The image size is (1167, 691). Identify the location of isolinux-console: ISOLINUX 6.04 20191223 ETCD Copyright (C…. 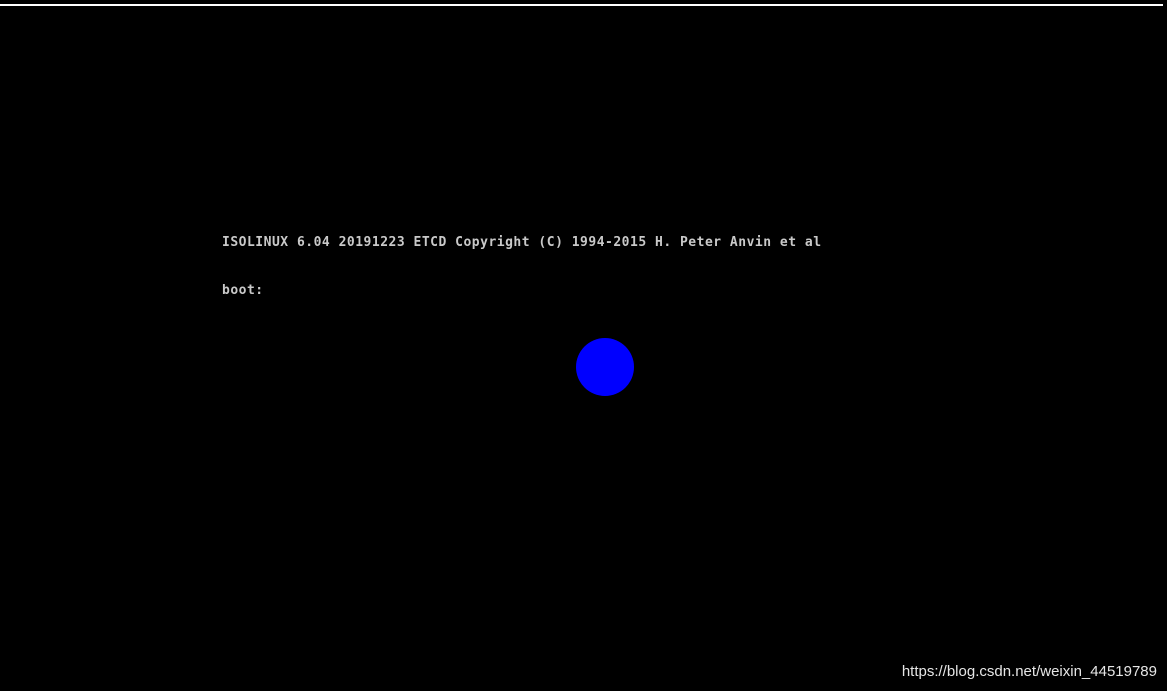
(572, 259).